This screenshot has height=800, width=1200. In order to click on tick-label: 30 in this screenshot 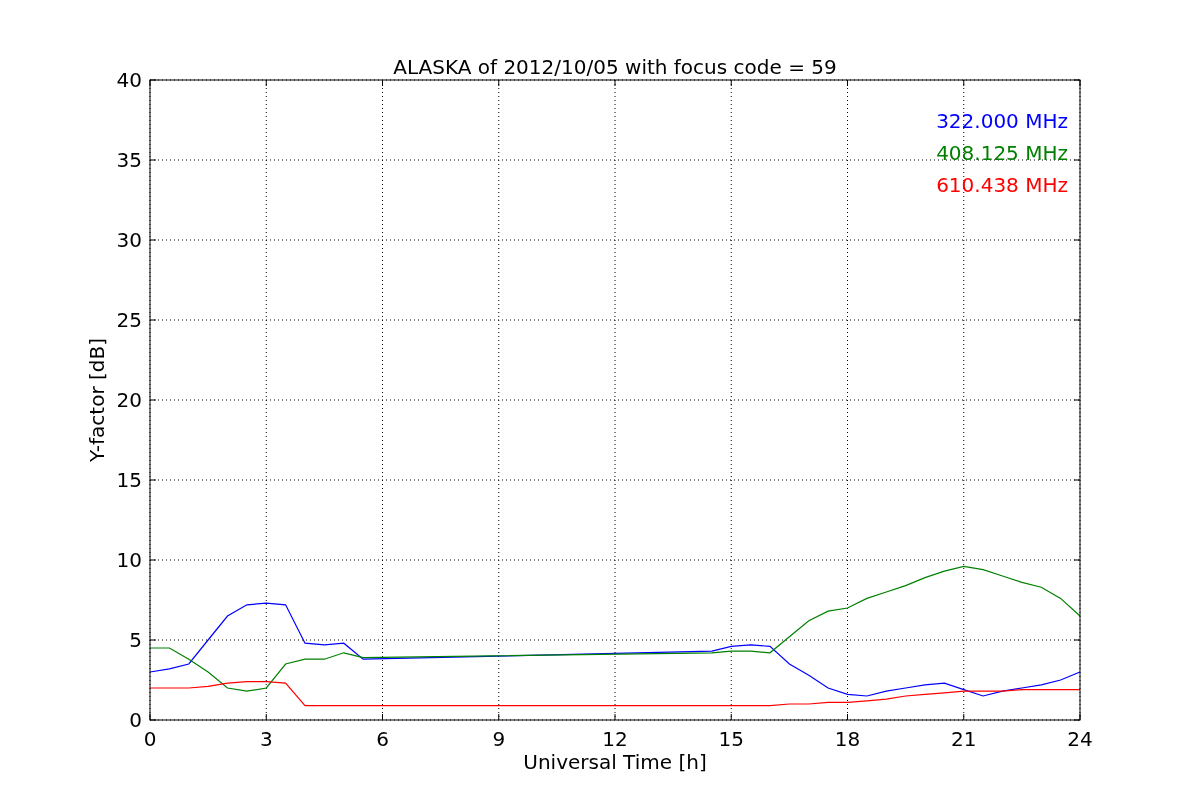, I will do `click(129, 240)`.